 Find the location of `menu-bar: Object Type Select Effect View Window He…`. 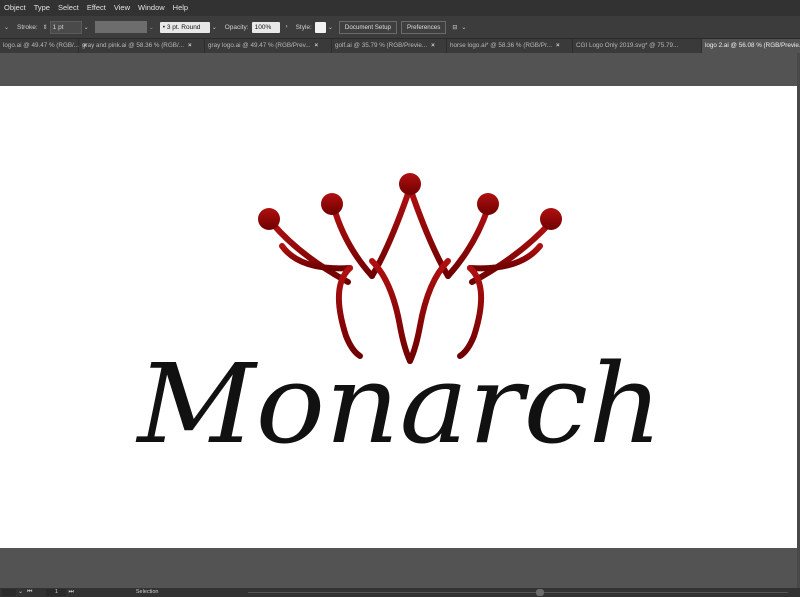

menu-bar: Object Type Select Effect View Window He… is located at coordinates (400, 8).